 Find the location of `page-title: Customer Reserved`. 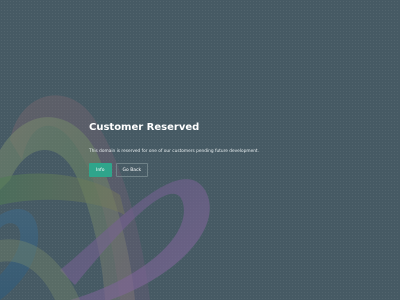

page-title: Customer Reserved is located at coordinates (144, 127).